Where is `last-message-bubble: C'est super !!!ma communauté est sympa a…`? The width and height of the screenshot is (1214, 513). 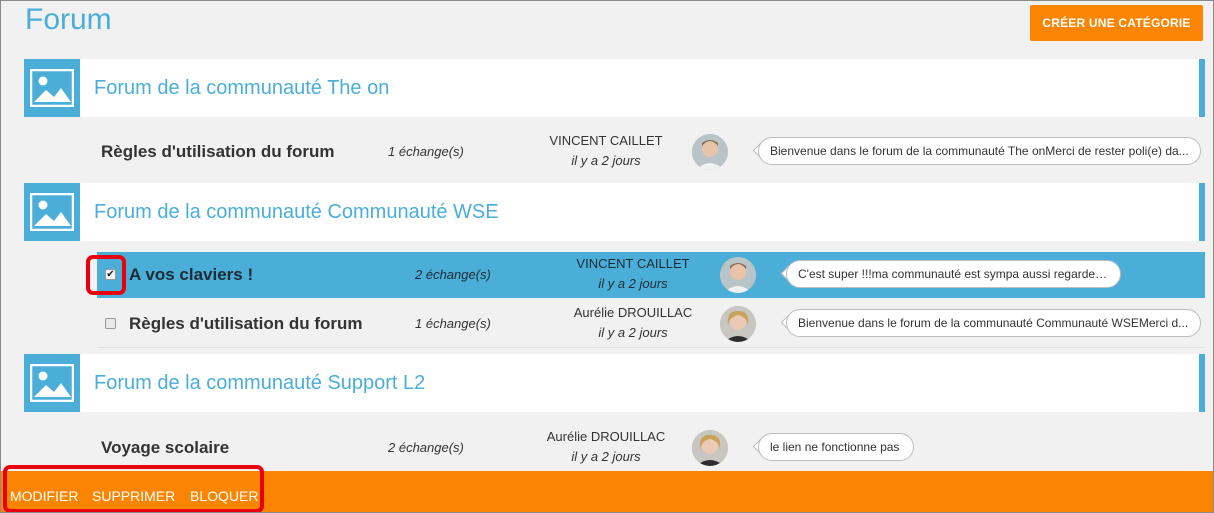 last-message-bubble: C'est super !!!ma communauté est sympa a… is located at coordinates (953, 274).